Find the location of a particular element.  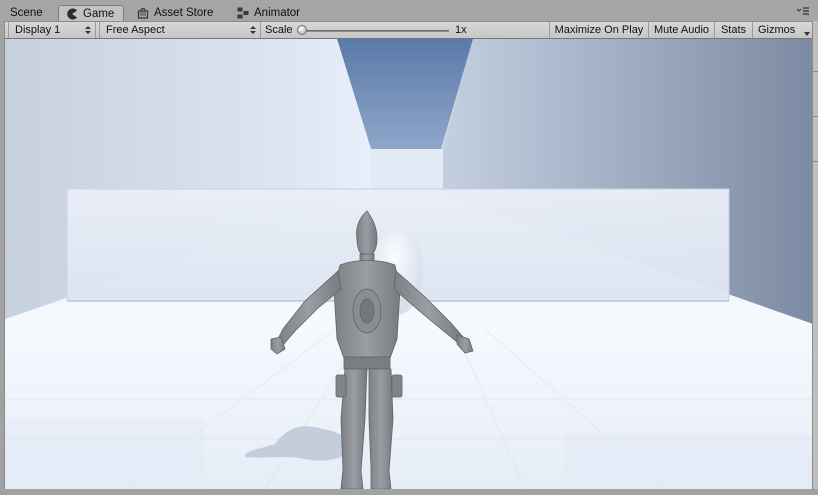

tab-game-label: Game is located at coordinates (99, 14).